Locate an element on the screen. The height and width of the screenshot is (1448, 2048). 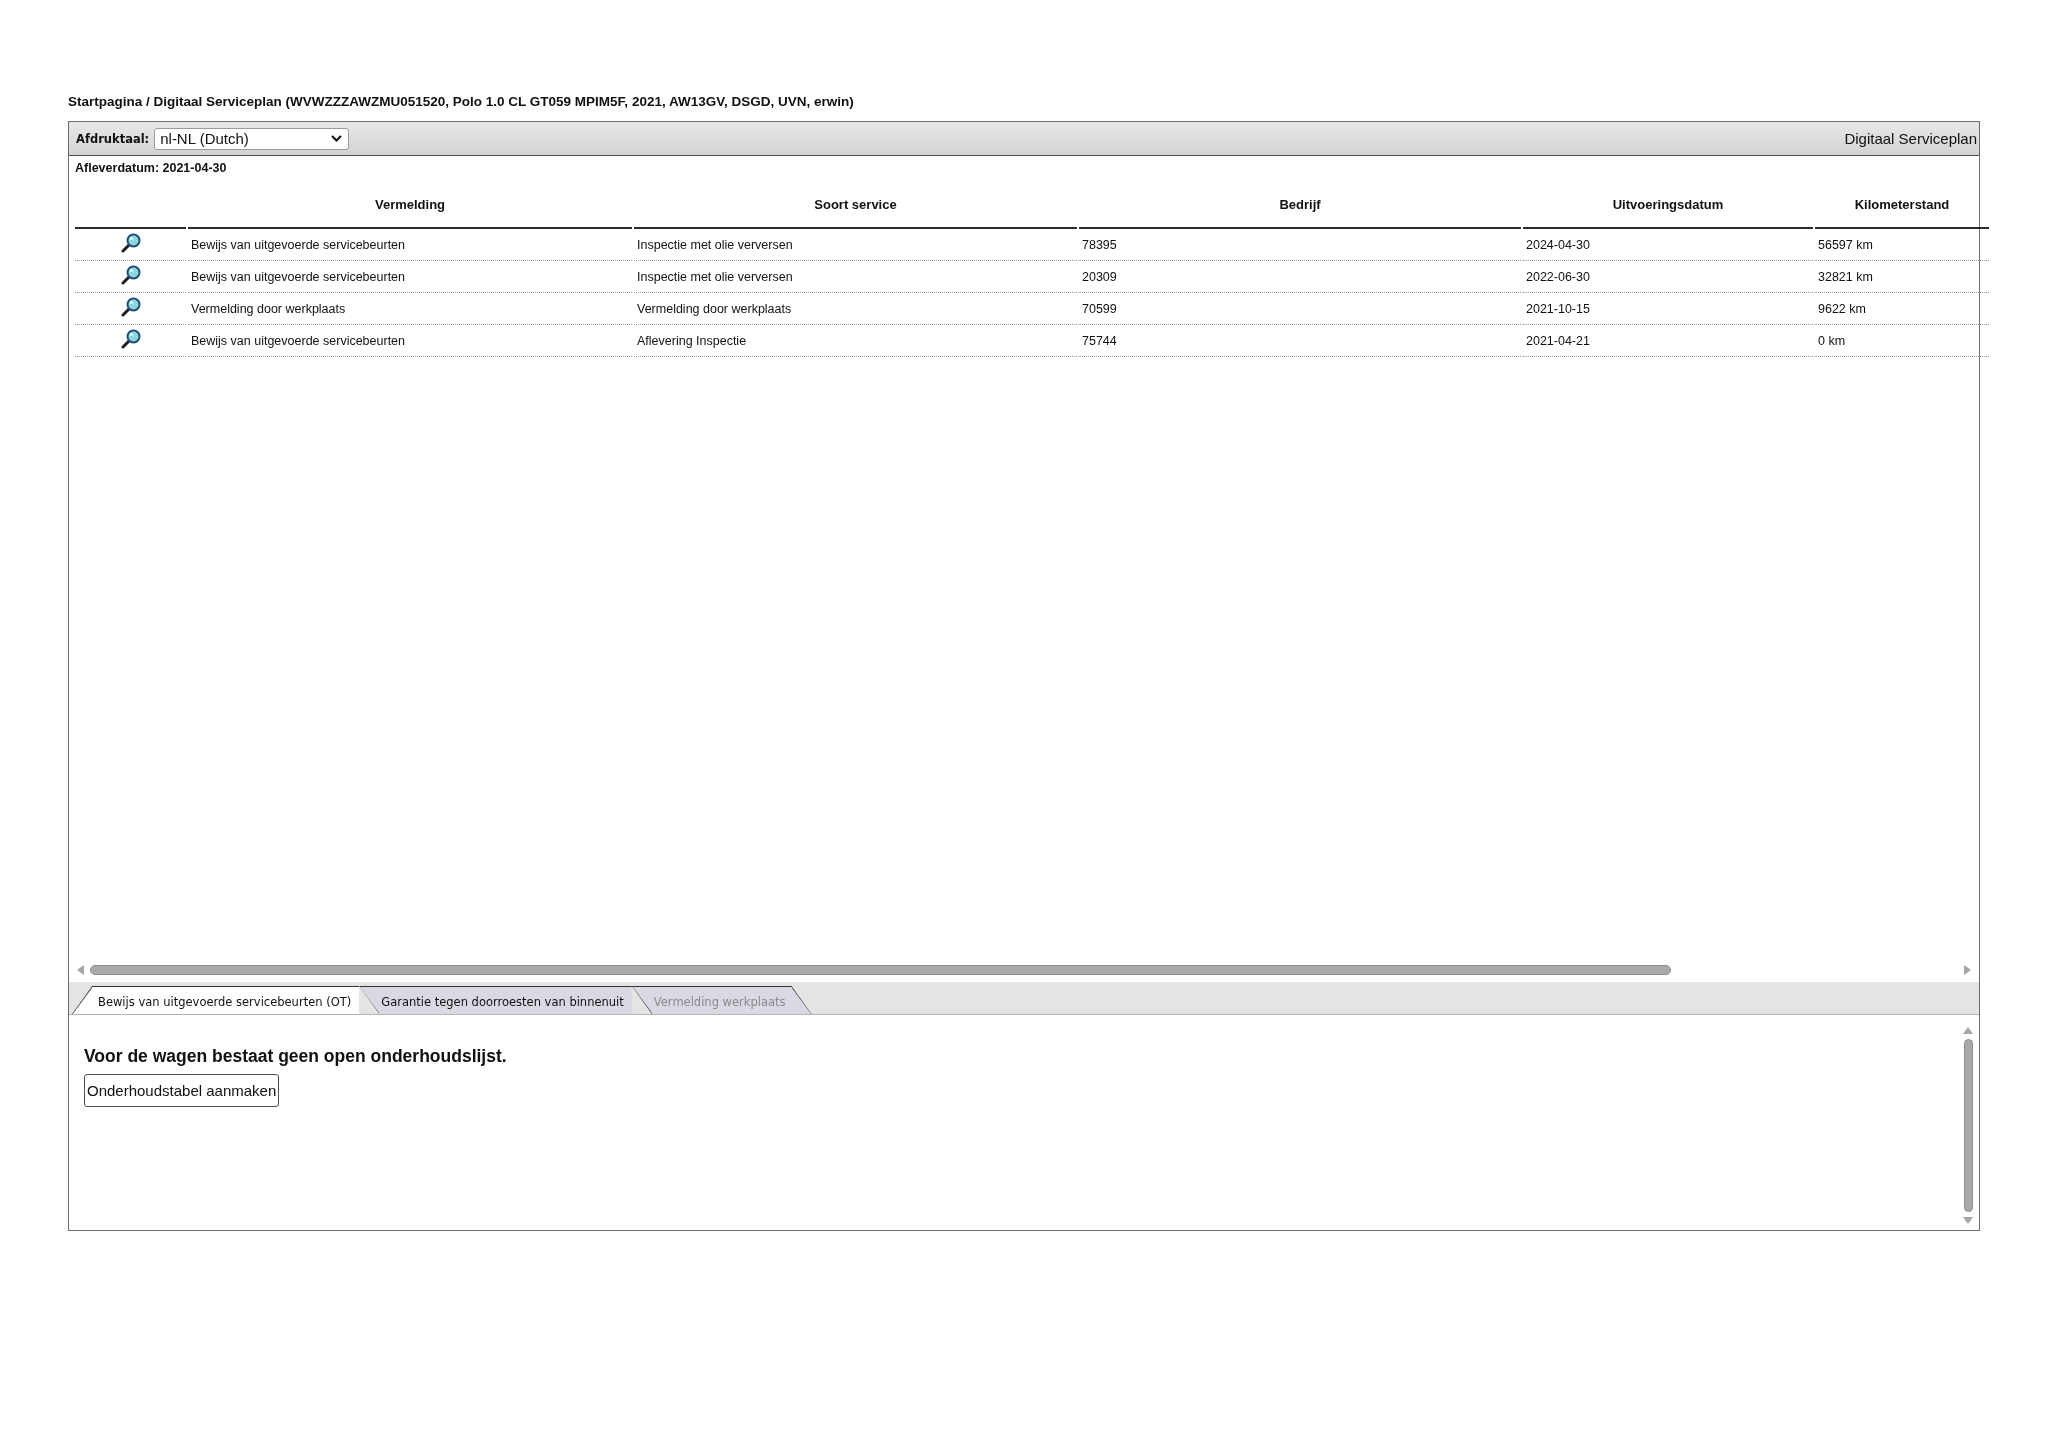
create-table-button: Onderhoudstabel aanmaken is located at coordinates (182, 1090).